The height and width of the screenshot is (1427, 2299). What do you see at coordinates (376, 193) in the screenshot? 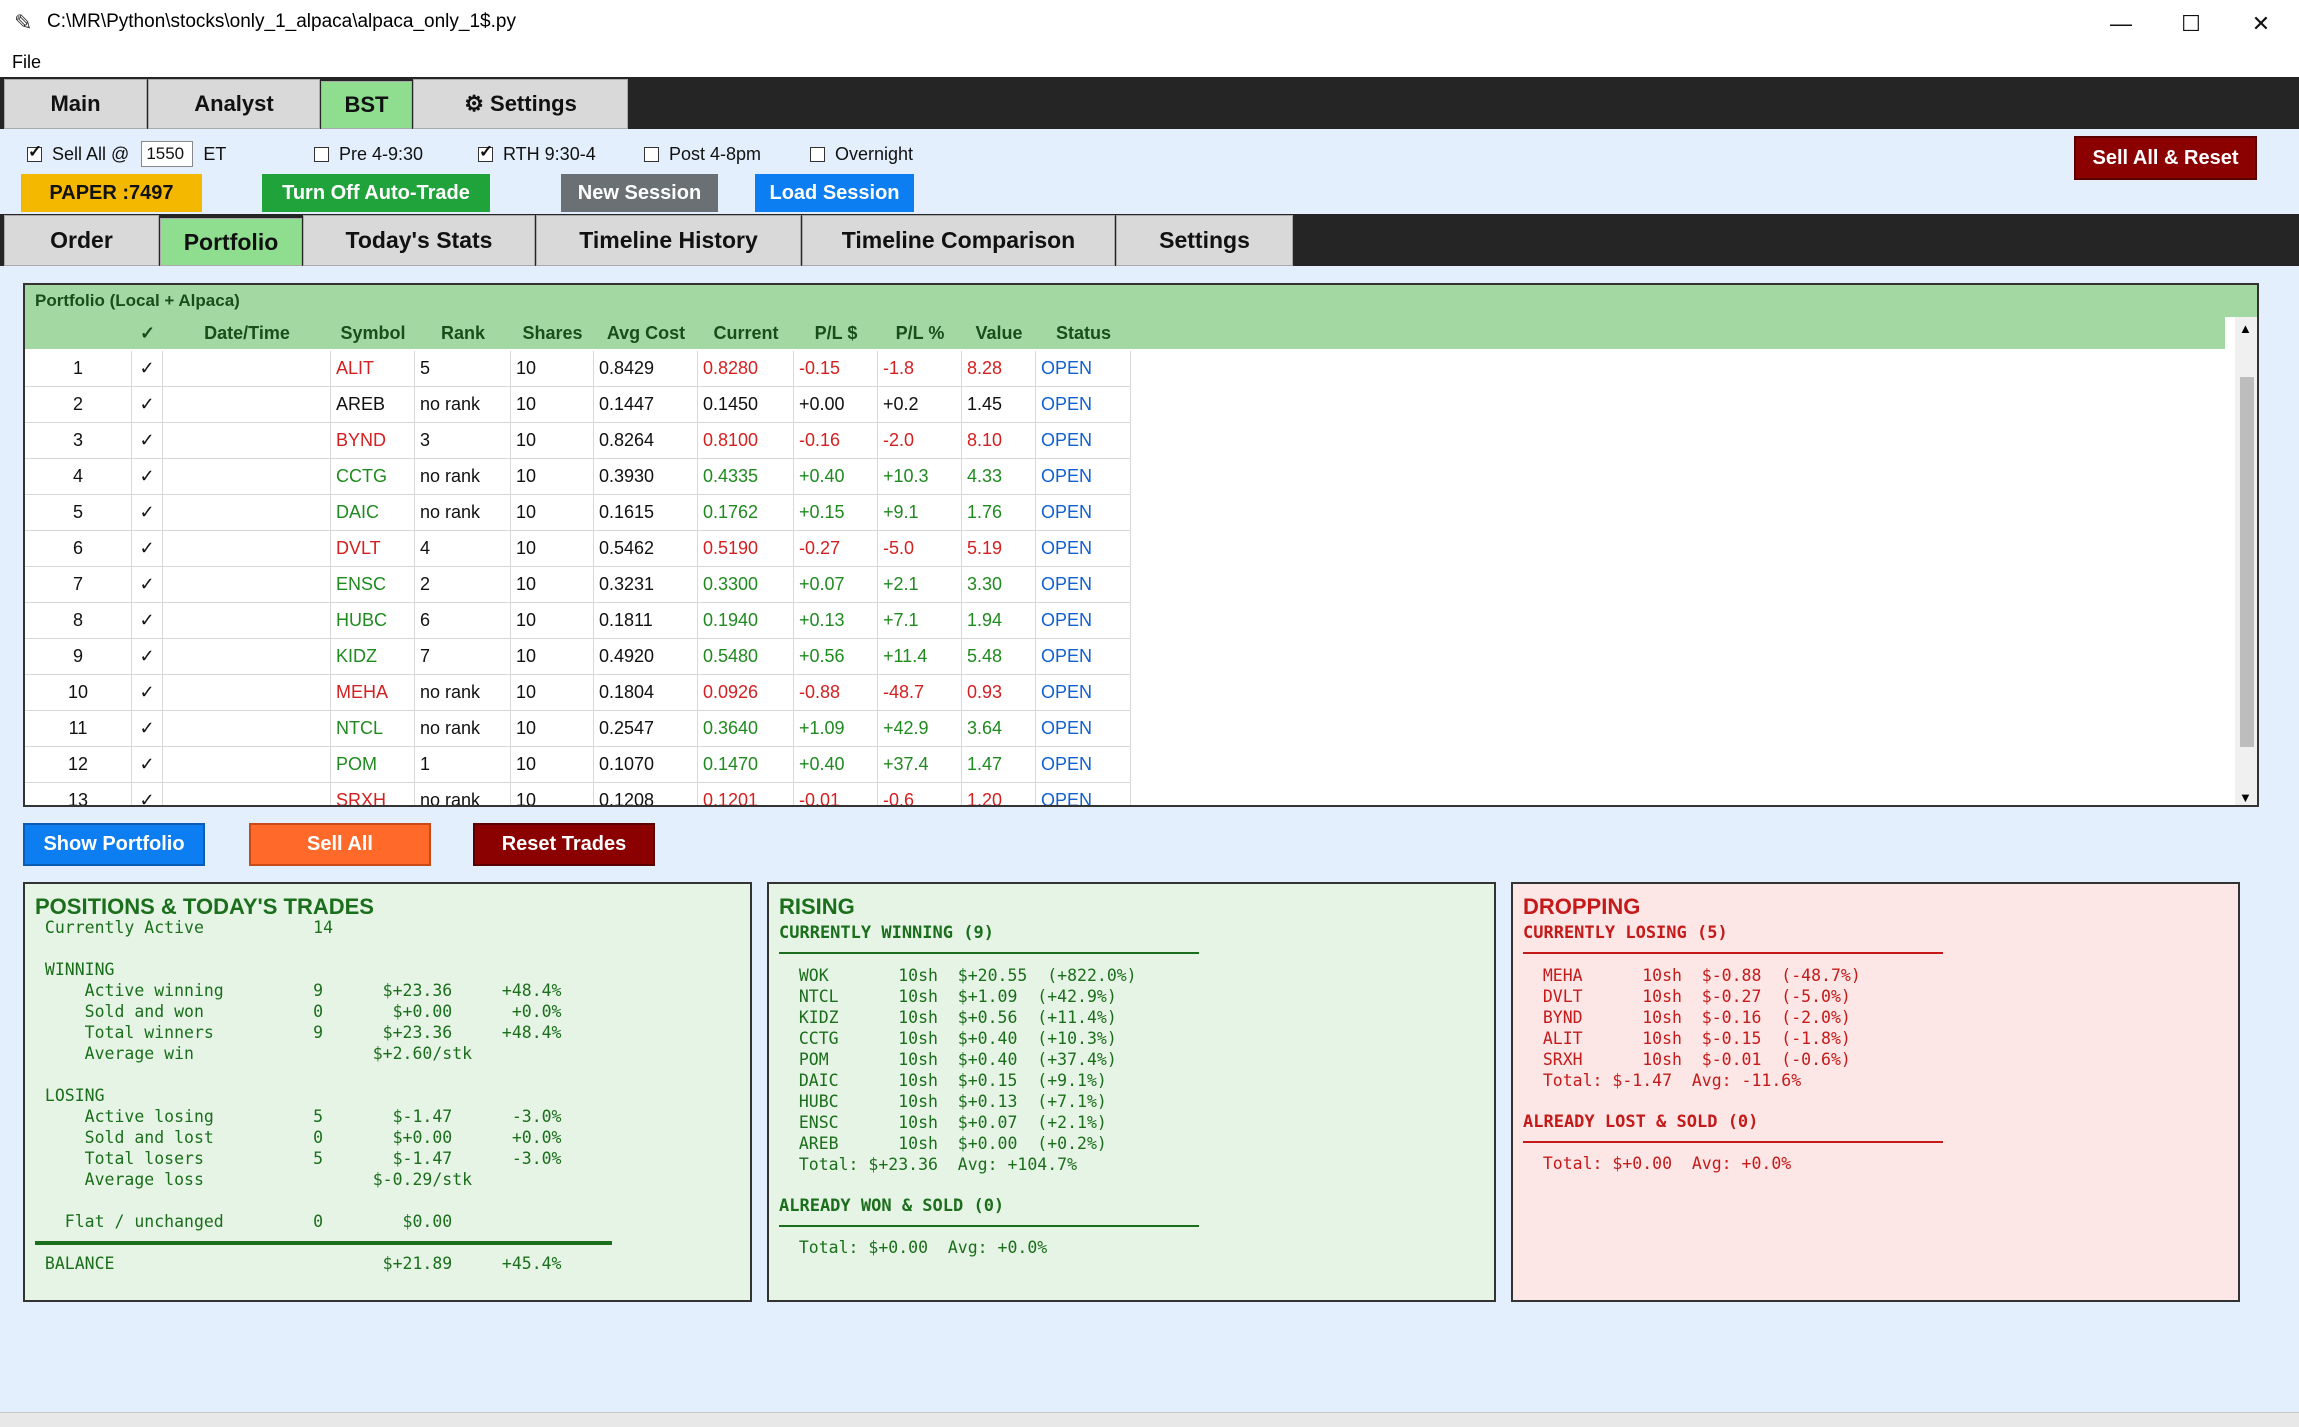
I see `auto-trade-toggle-button: Turn Off Auto-Trade` at bounding box center [376, 193].